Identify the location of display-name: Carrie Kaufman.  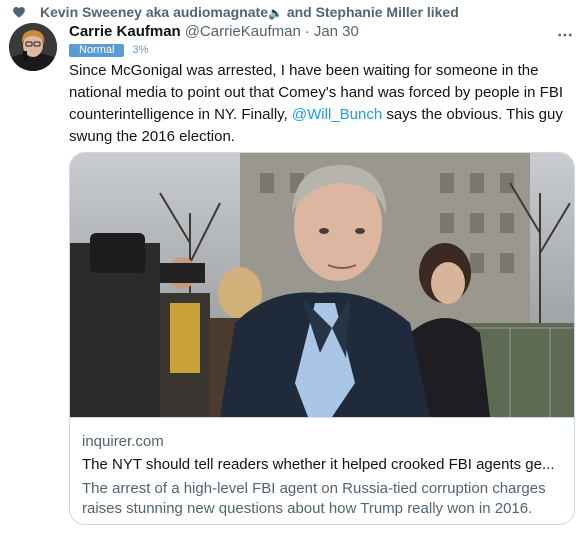
(125, 31).